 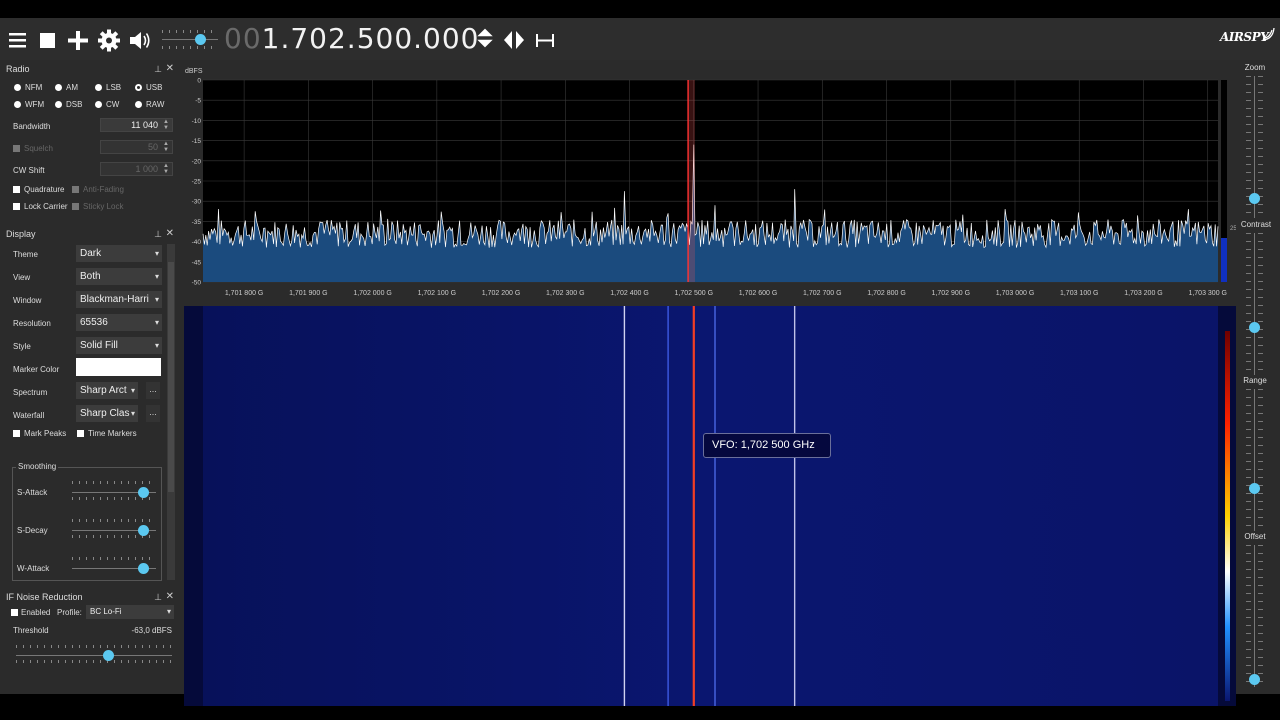 I want to click on scrollbar-thumb, so click(x=171, y=377).